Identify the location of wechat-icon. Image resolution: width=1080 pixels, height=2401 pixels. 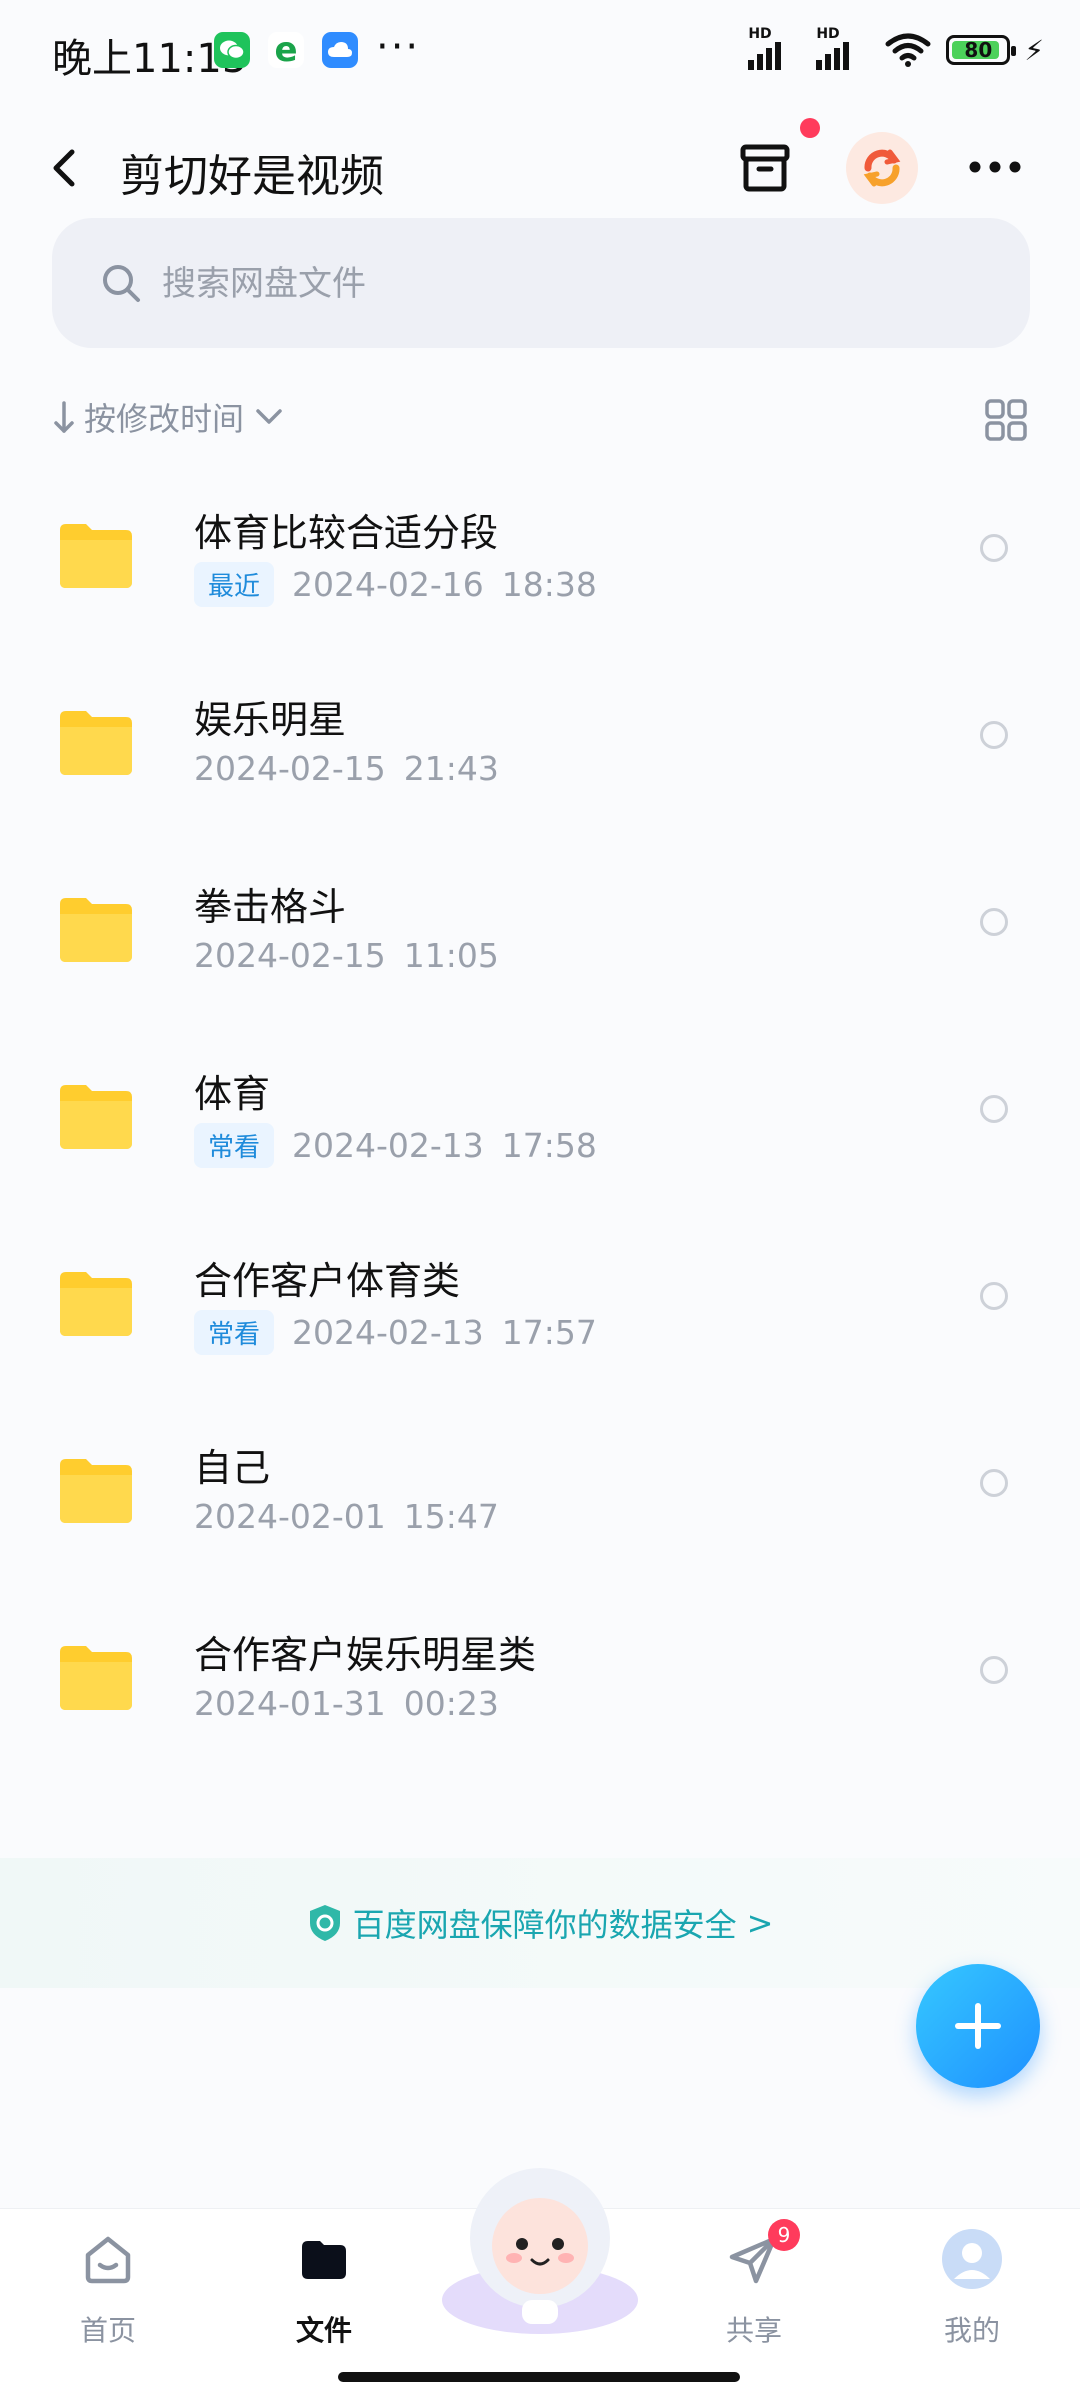
(232, 50).